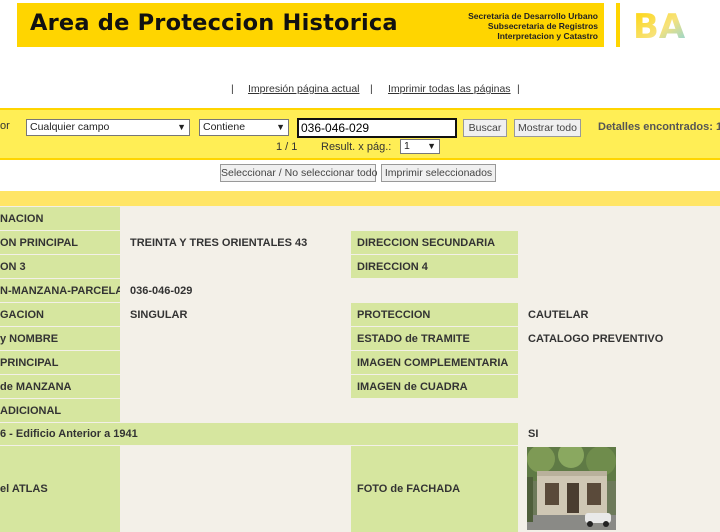  What do you see at coordinates (434, 314) in the screenshot?
I see `field-label: PROTECCION` at bounding box center [434, 314].